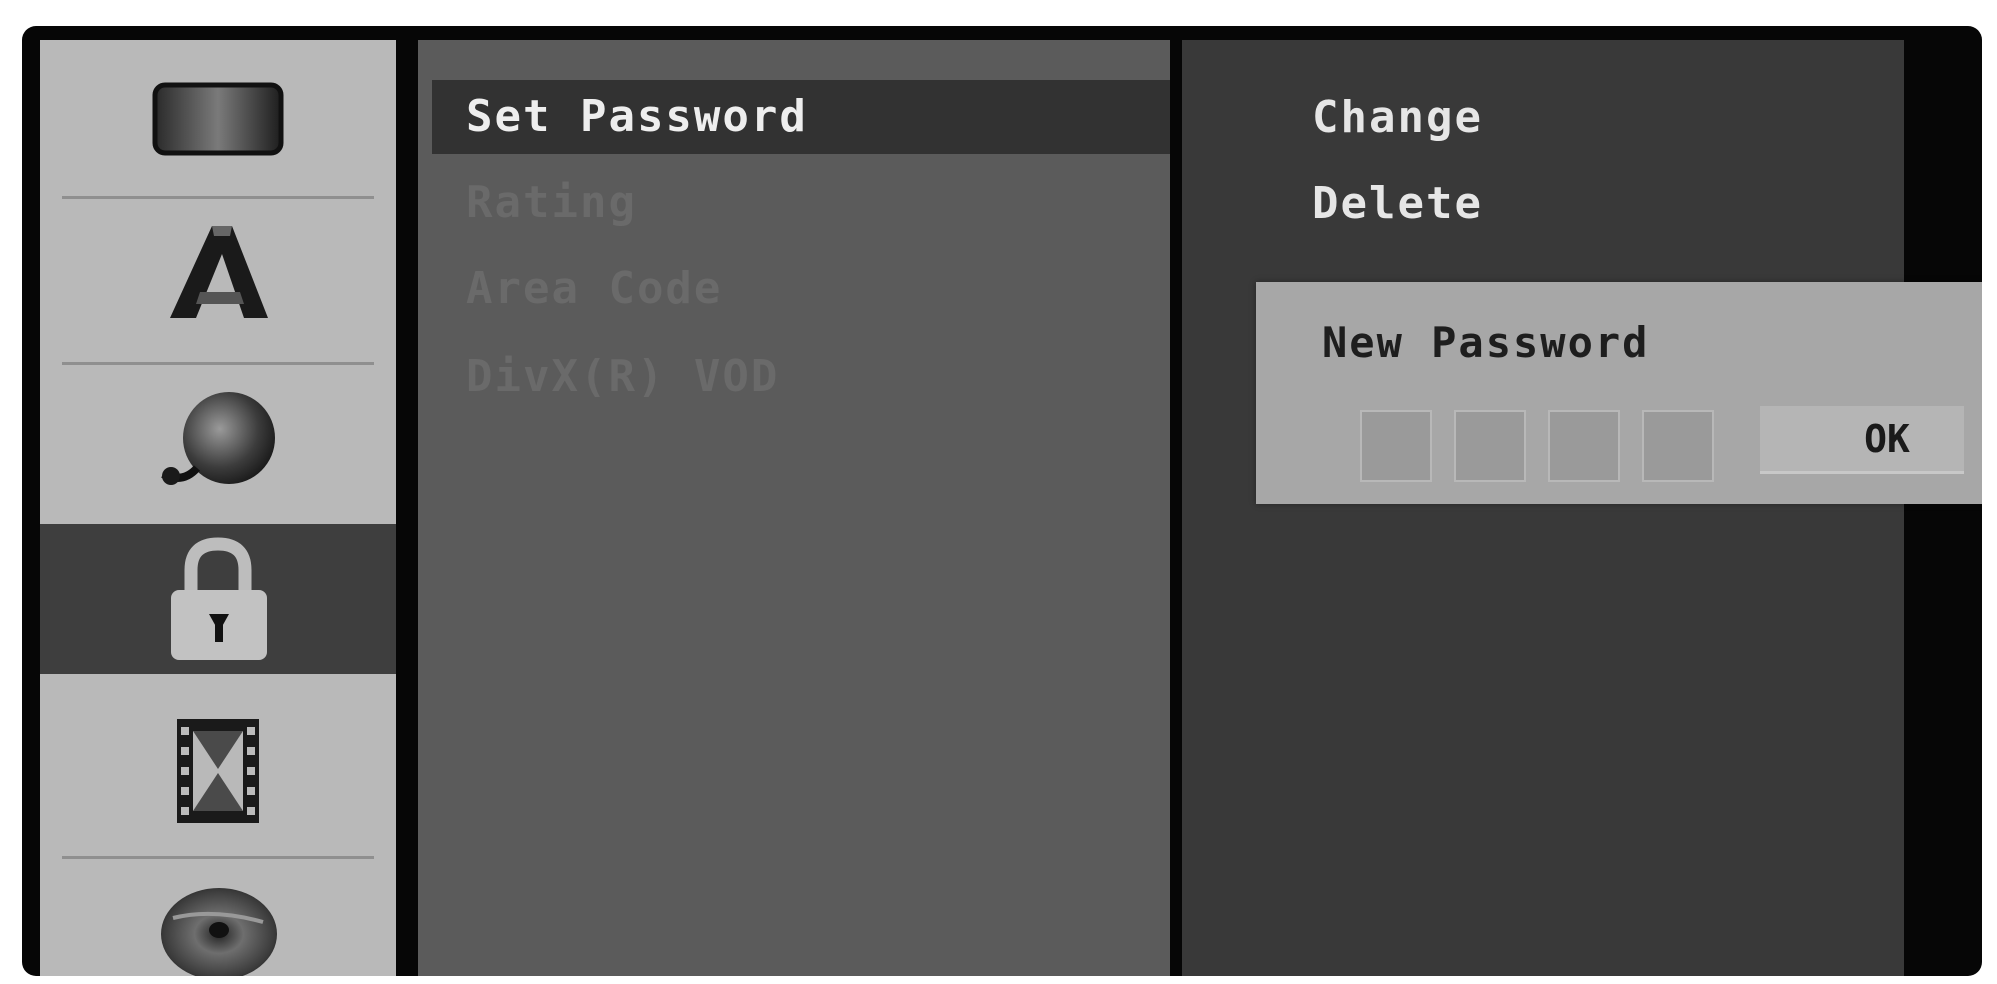  I want to click on category-movie, so click(218, 771).